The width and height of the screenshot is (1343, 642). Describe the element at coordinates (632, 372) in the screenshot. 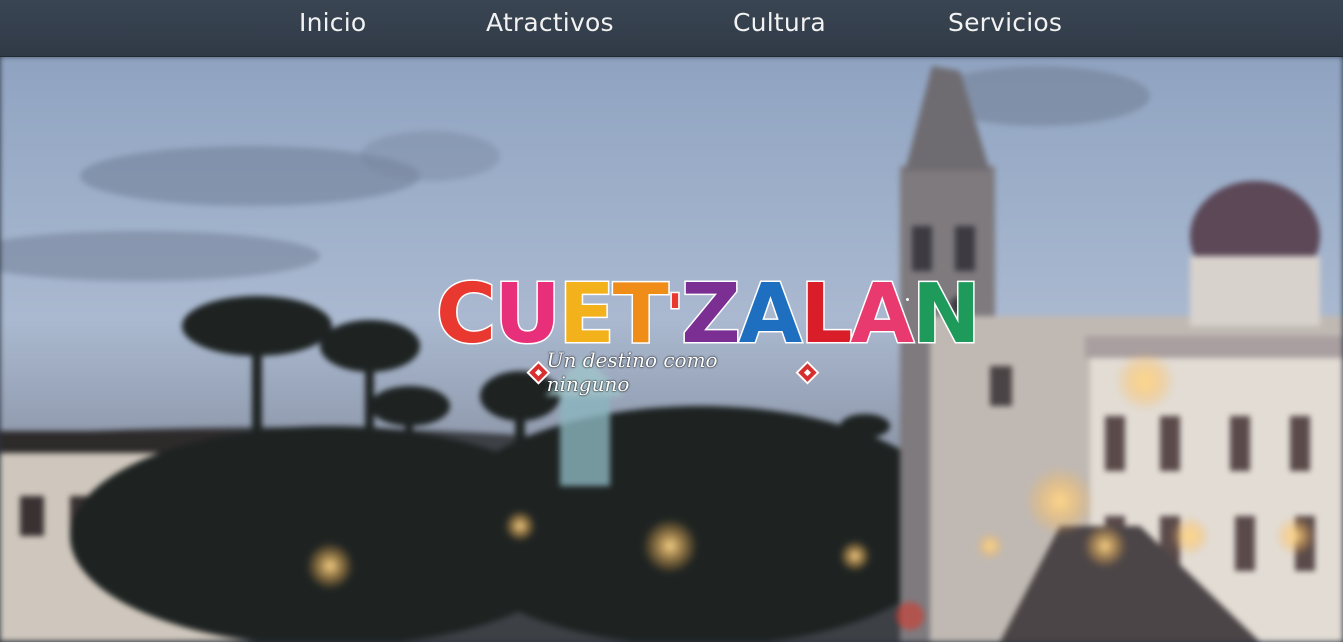

I see `logo-tagline: Un destino como ninguno` at that location.